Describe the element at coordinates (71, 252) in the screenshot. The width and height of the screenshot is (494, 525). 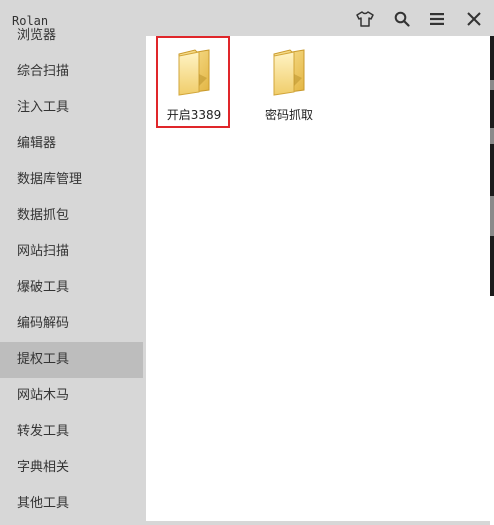
I see `sidebar-item-website-scan: 网站扫描` at that location.